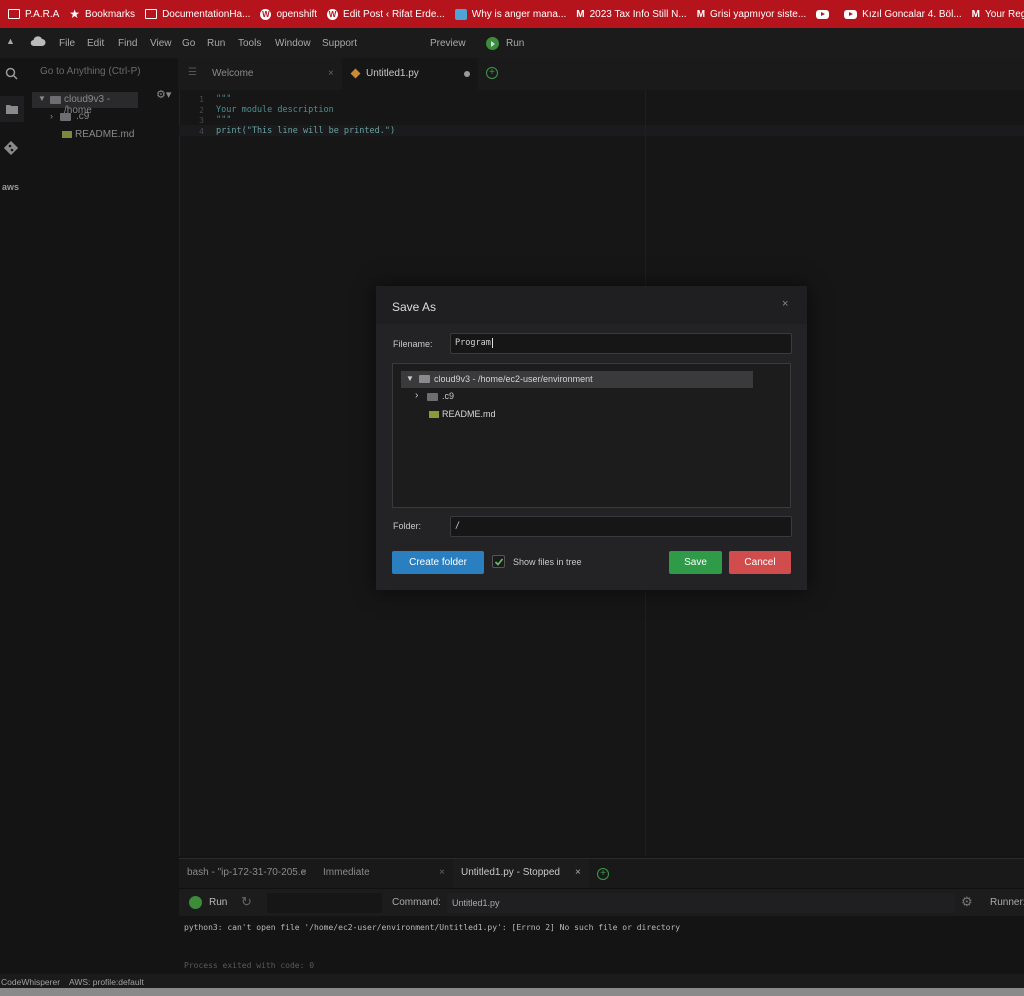  What do you see at coordinates (492, 343) in the screenshot?
I see `text-cursor` at bounding box center [492, 343].